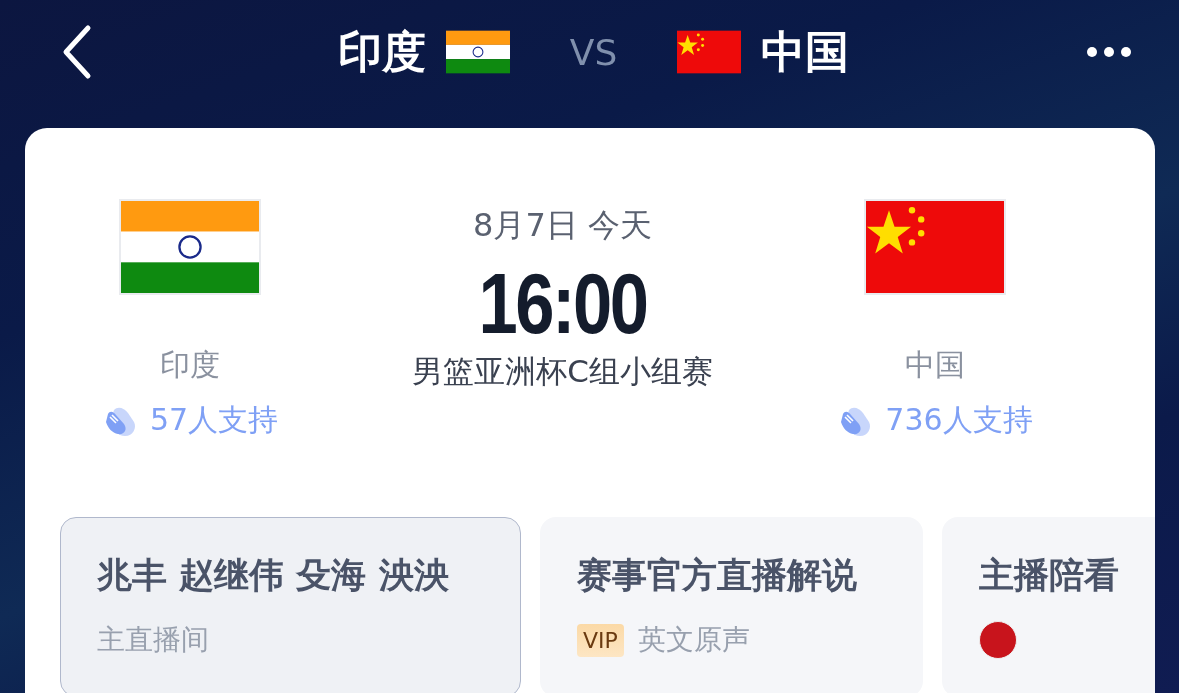 This screenshot has width=1179, height=693. Describe the element at coordinates (381, 51) in the screenshot. I see `home-team-title: 印度` at that location.